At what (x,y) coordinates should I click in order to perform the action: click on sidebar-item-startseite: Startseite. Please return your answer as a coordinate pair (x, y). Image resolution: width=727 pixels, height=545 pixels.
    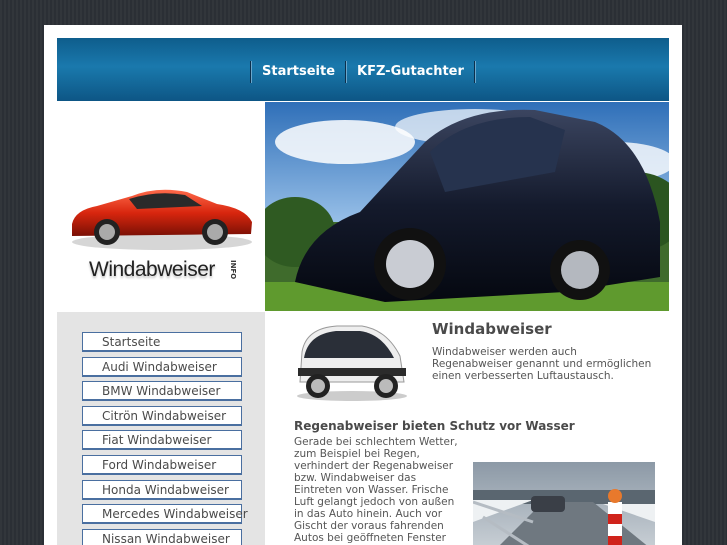
    Looking at the image, I should click on (162, 342).